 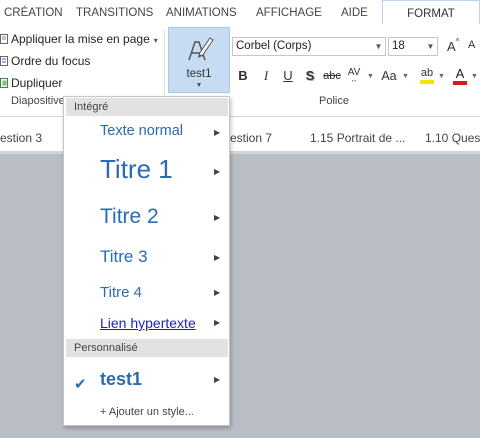 I want to click on diapositive-group-label: Diapositive, so click(x=38, y=101).